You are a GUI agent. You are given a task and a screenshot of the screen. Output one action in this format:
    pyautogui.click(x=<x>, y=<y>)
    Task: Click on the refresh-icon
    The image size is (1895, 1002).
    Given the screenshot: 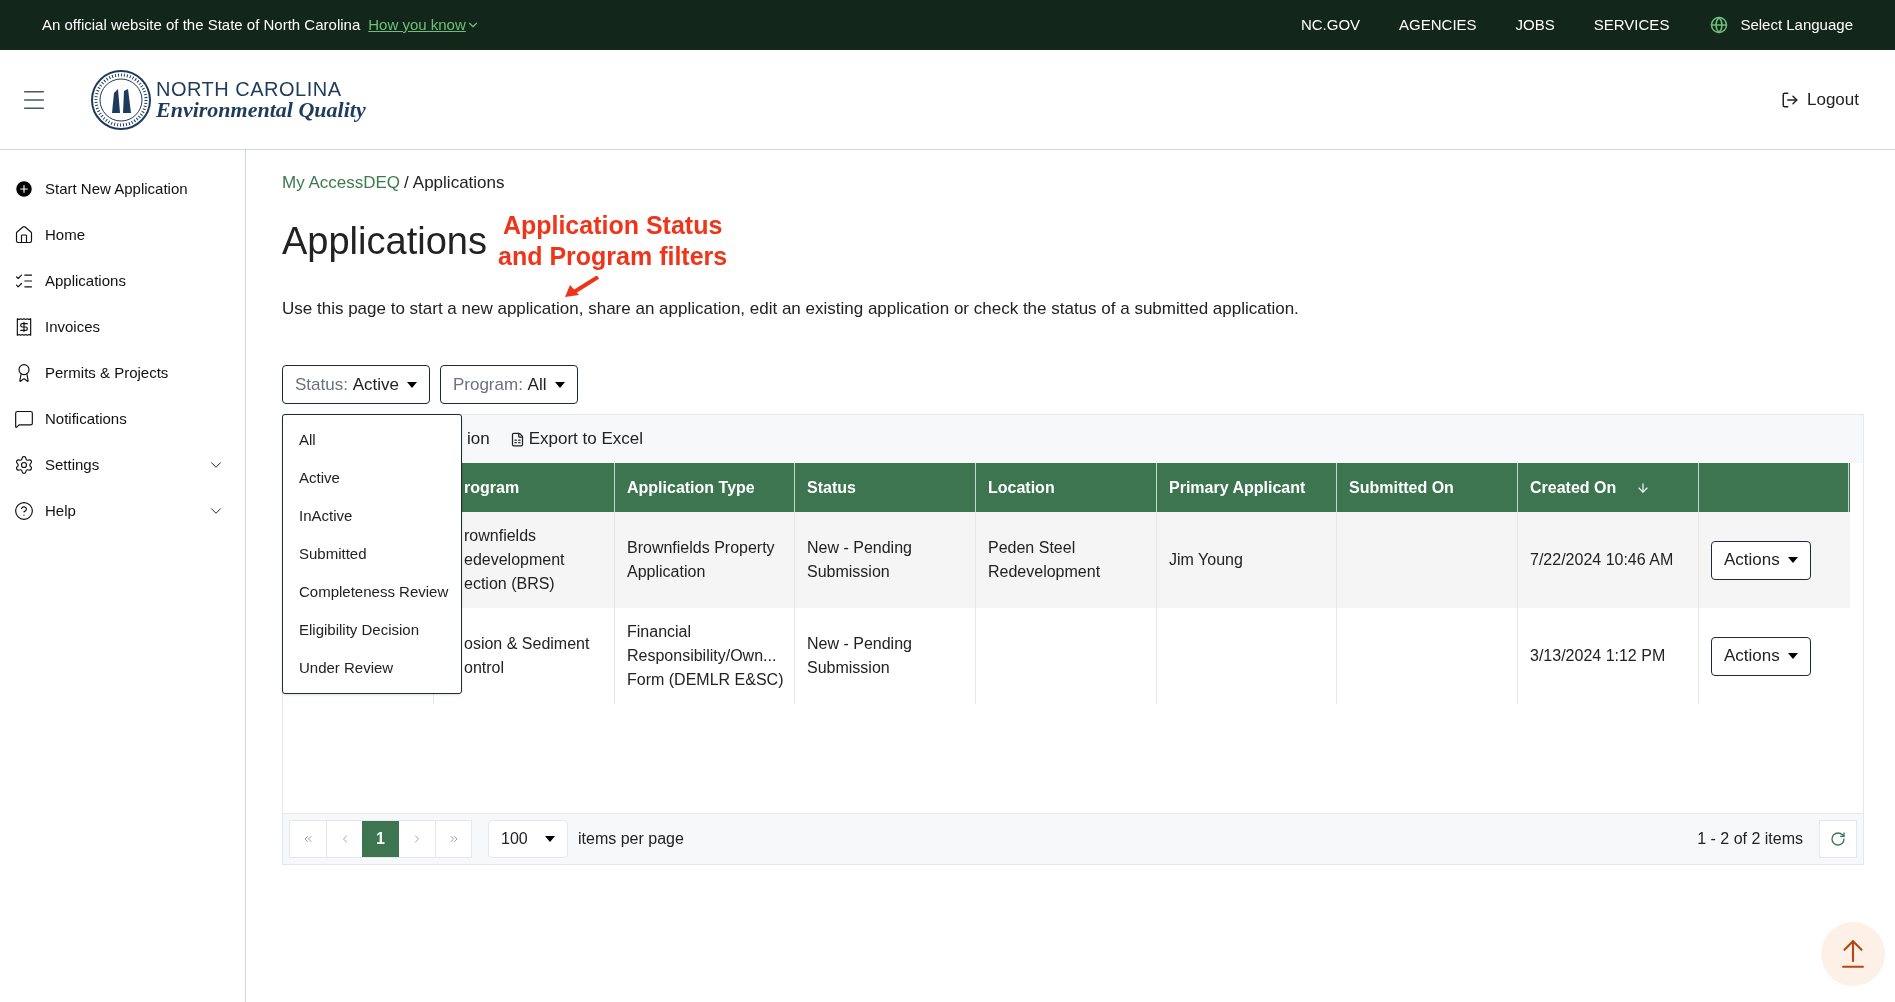 What is the action you would take?
    pyautogui.click(x=1838, y=839)
    